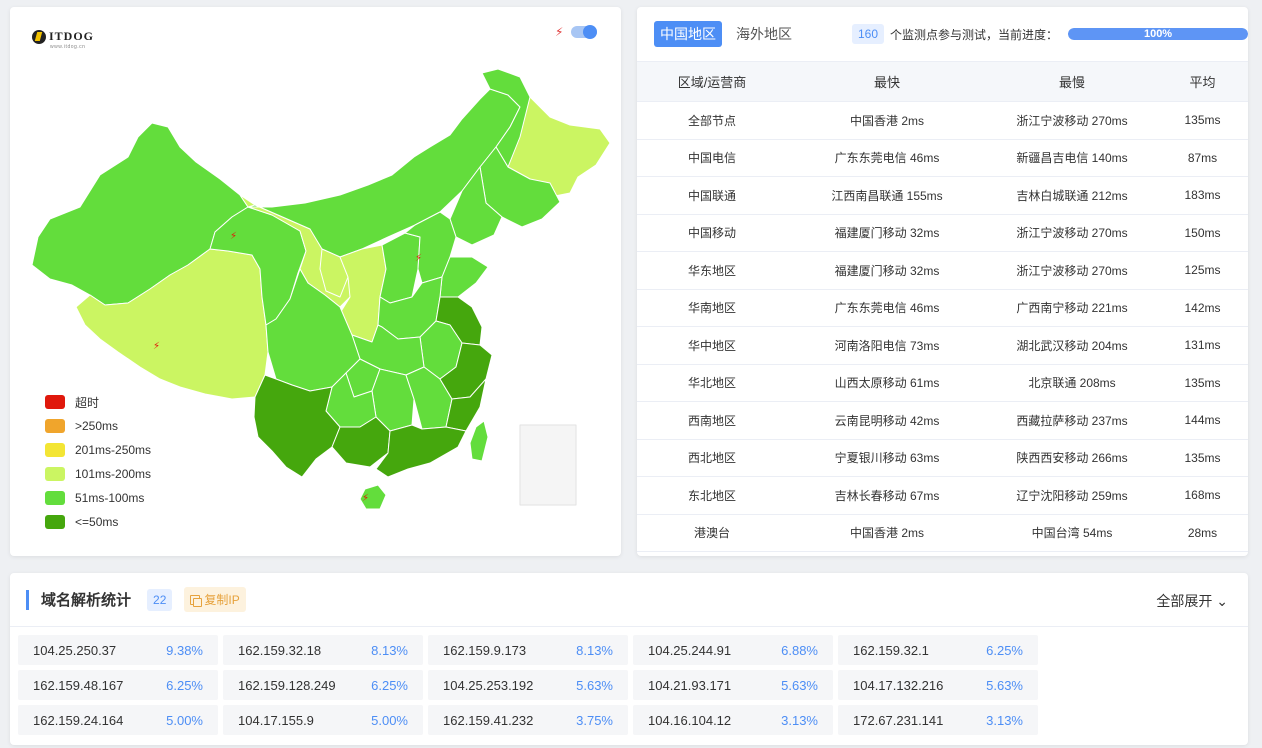 This screenshot has width=1262, height=748. What do you see at coordinates (196, 600) in the screenshot?
I see `copy-icon` at bounding box center [196, 600].